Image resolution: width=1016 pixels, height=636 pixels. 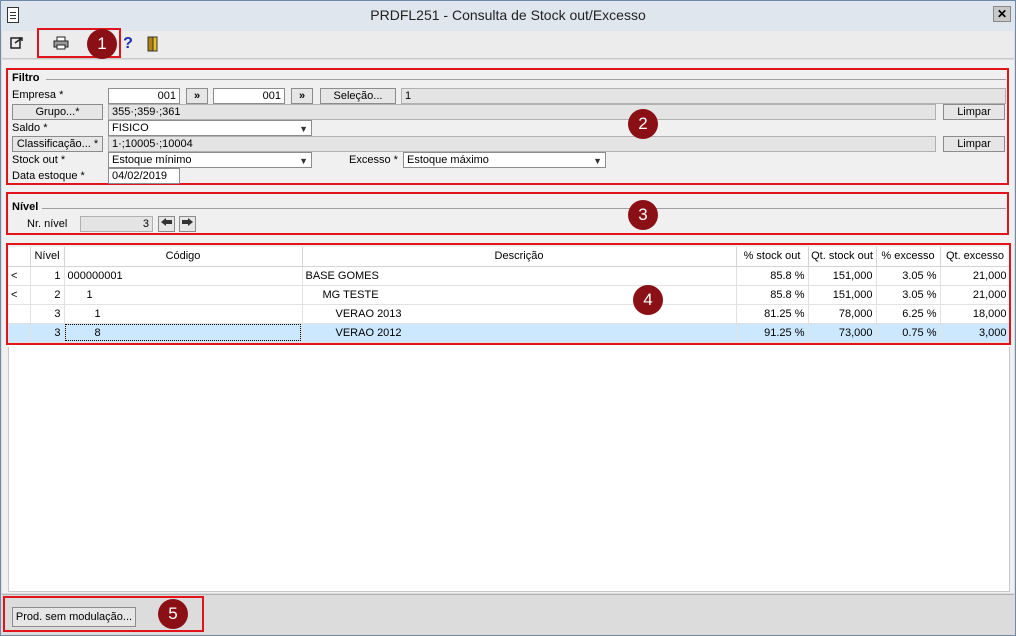 What do you see at coordinates (48, 176) in the screenshot?
I see `data-estoque-label: Data estoque *` at bounding box center [48, 176].